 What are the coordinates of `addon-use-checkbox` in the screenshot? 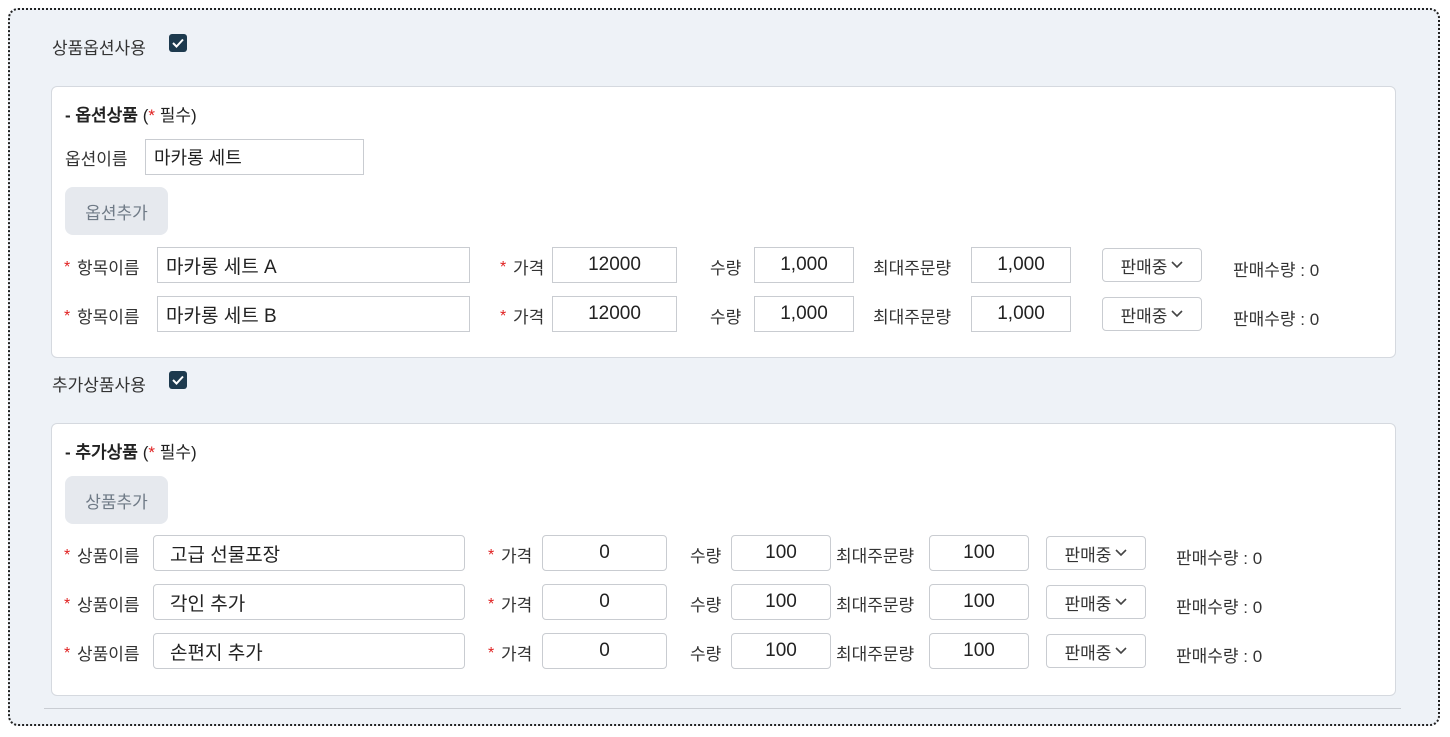 It's located at (178, 380).